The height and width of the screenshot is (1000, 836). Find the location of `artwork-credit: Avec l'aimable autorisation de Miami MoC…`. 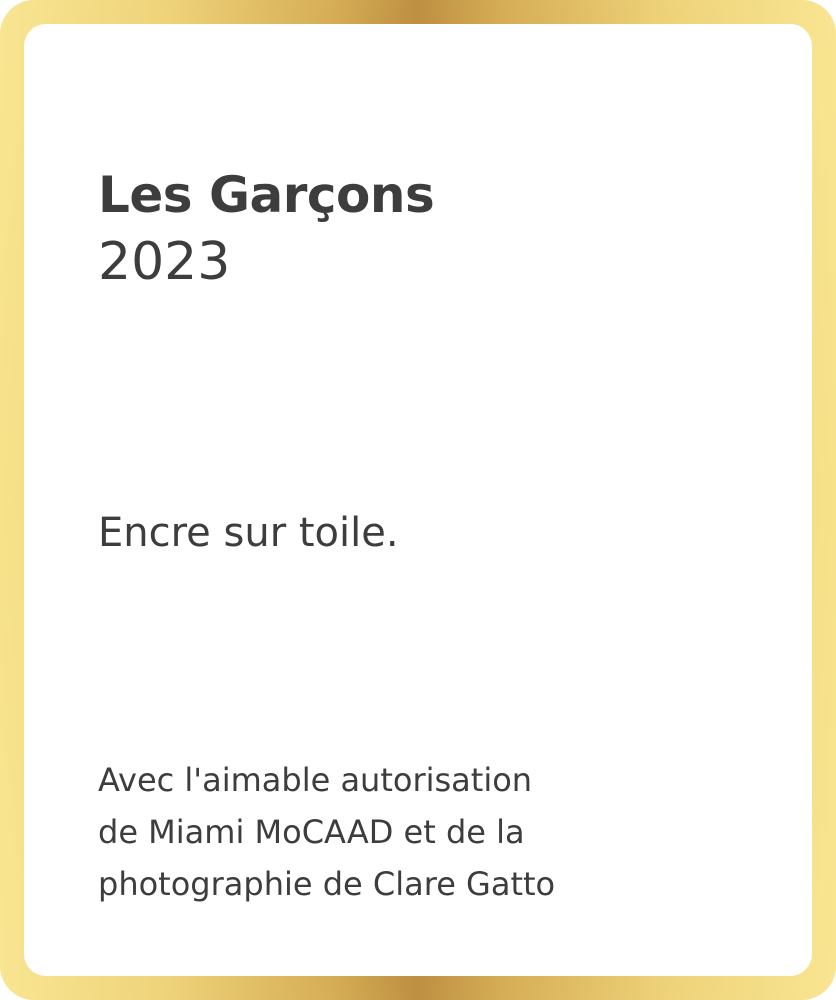

artwork-credit: Avec l'aimable autorisation de Miami MoC… is located at coordinates (326, 832).